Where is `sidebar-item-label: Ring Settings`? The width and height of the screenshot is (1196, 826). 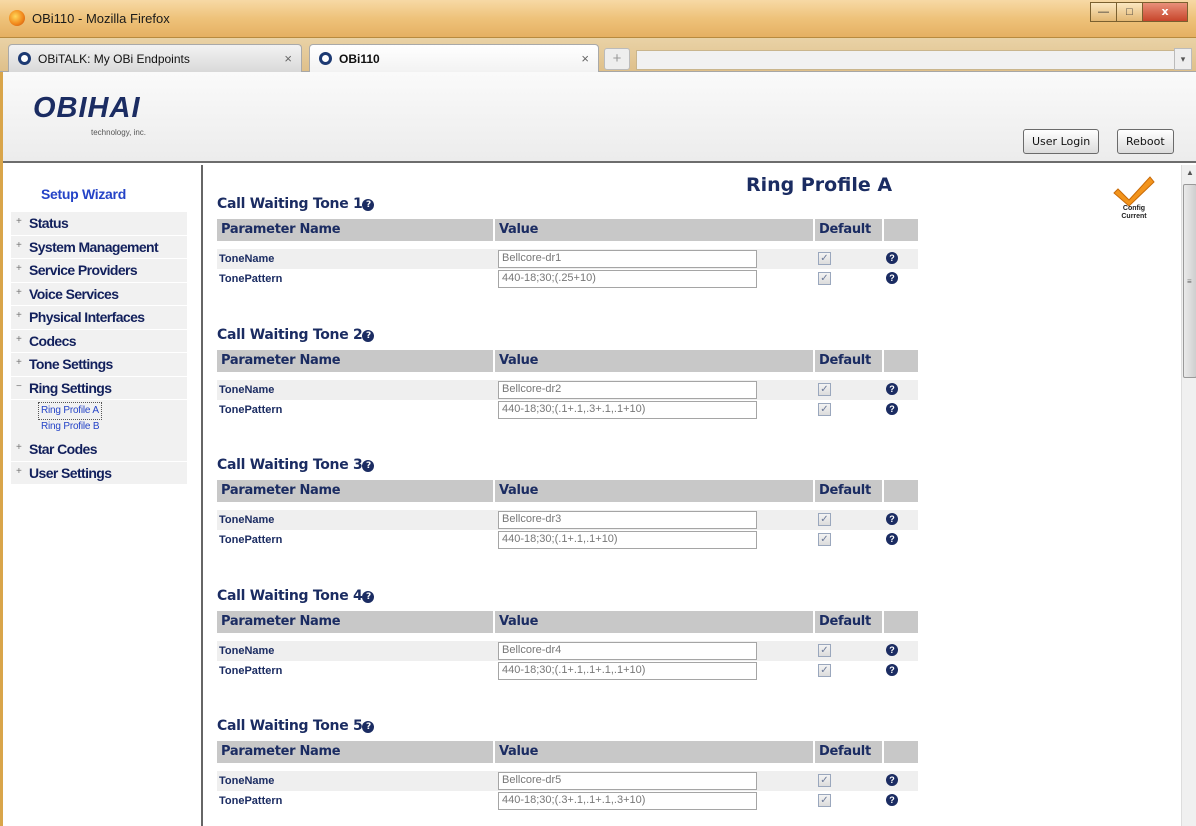
sidebar-item-label: Ring Settings is located at coordinates (70, 387).